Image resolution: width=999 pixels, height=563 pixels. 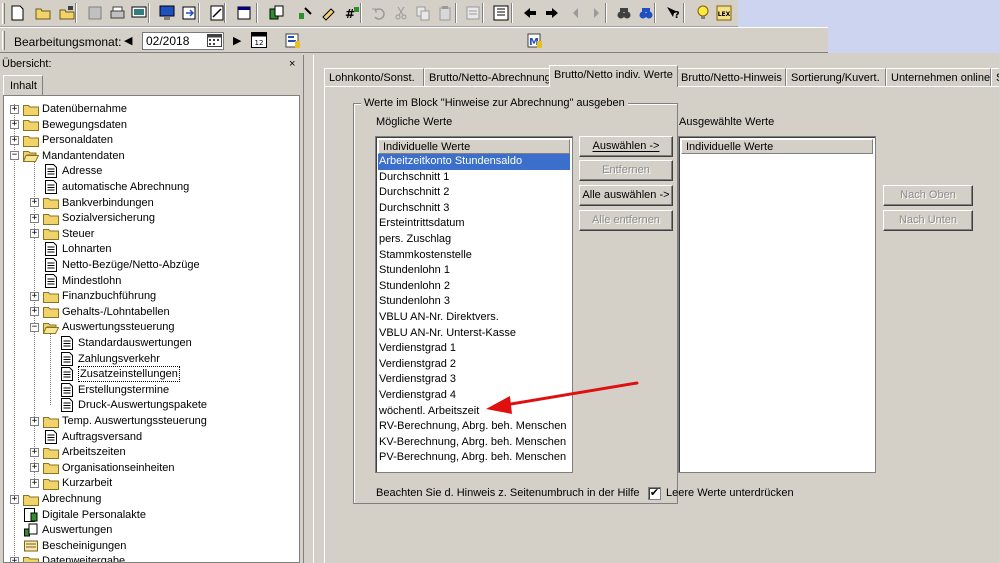 I want to click on tree-item: + Personaldaten, so click(x=61, y=140).